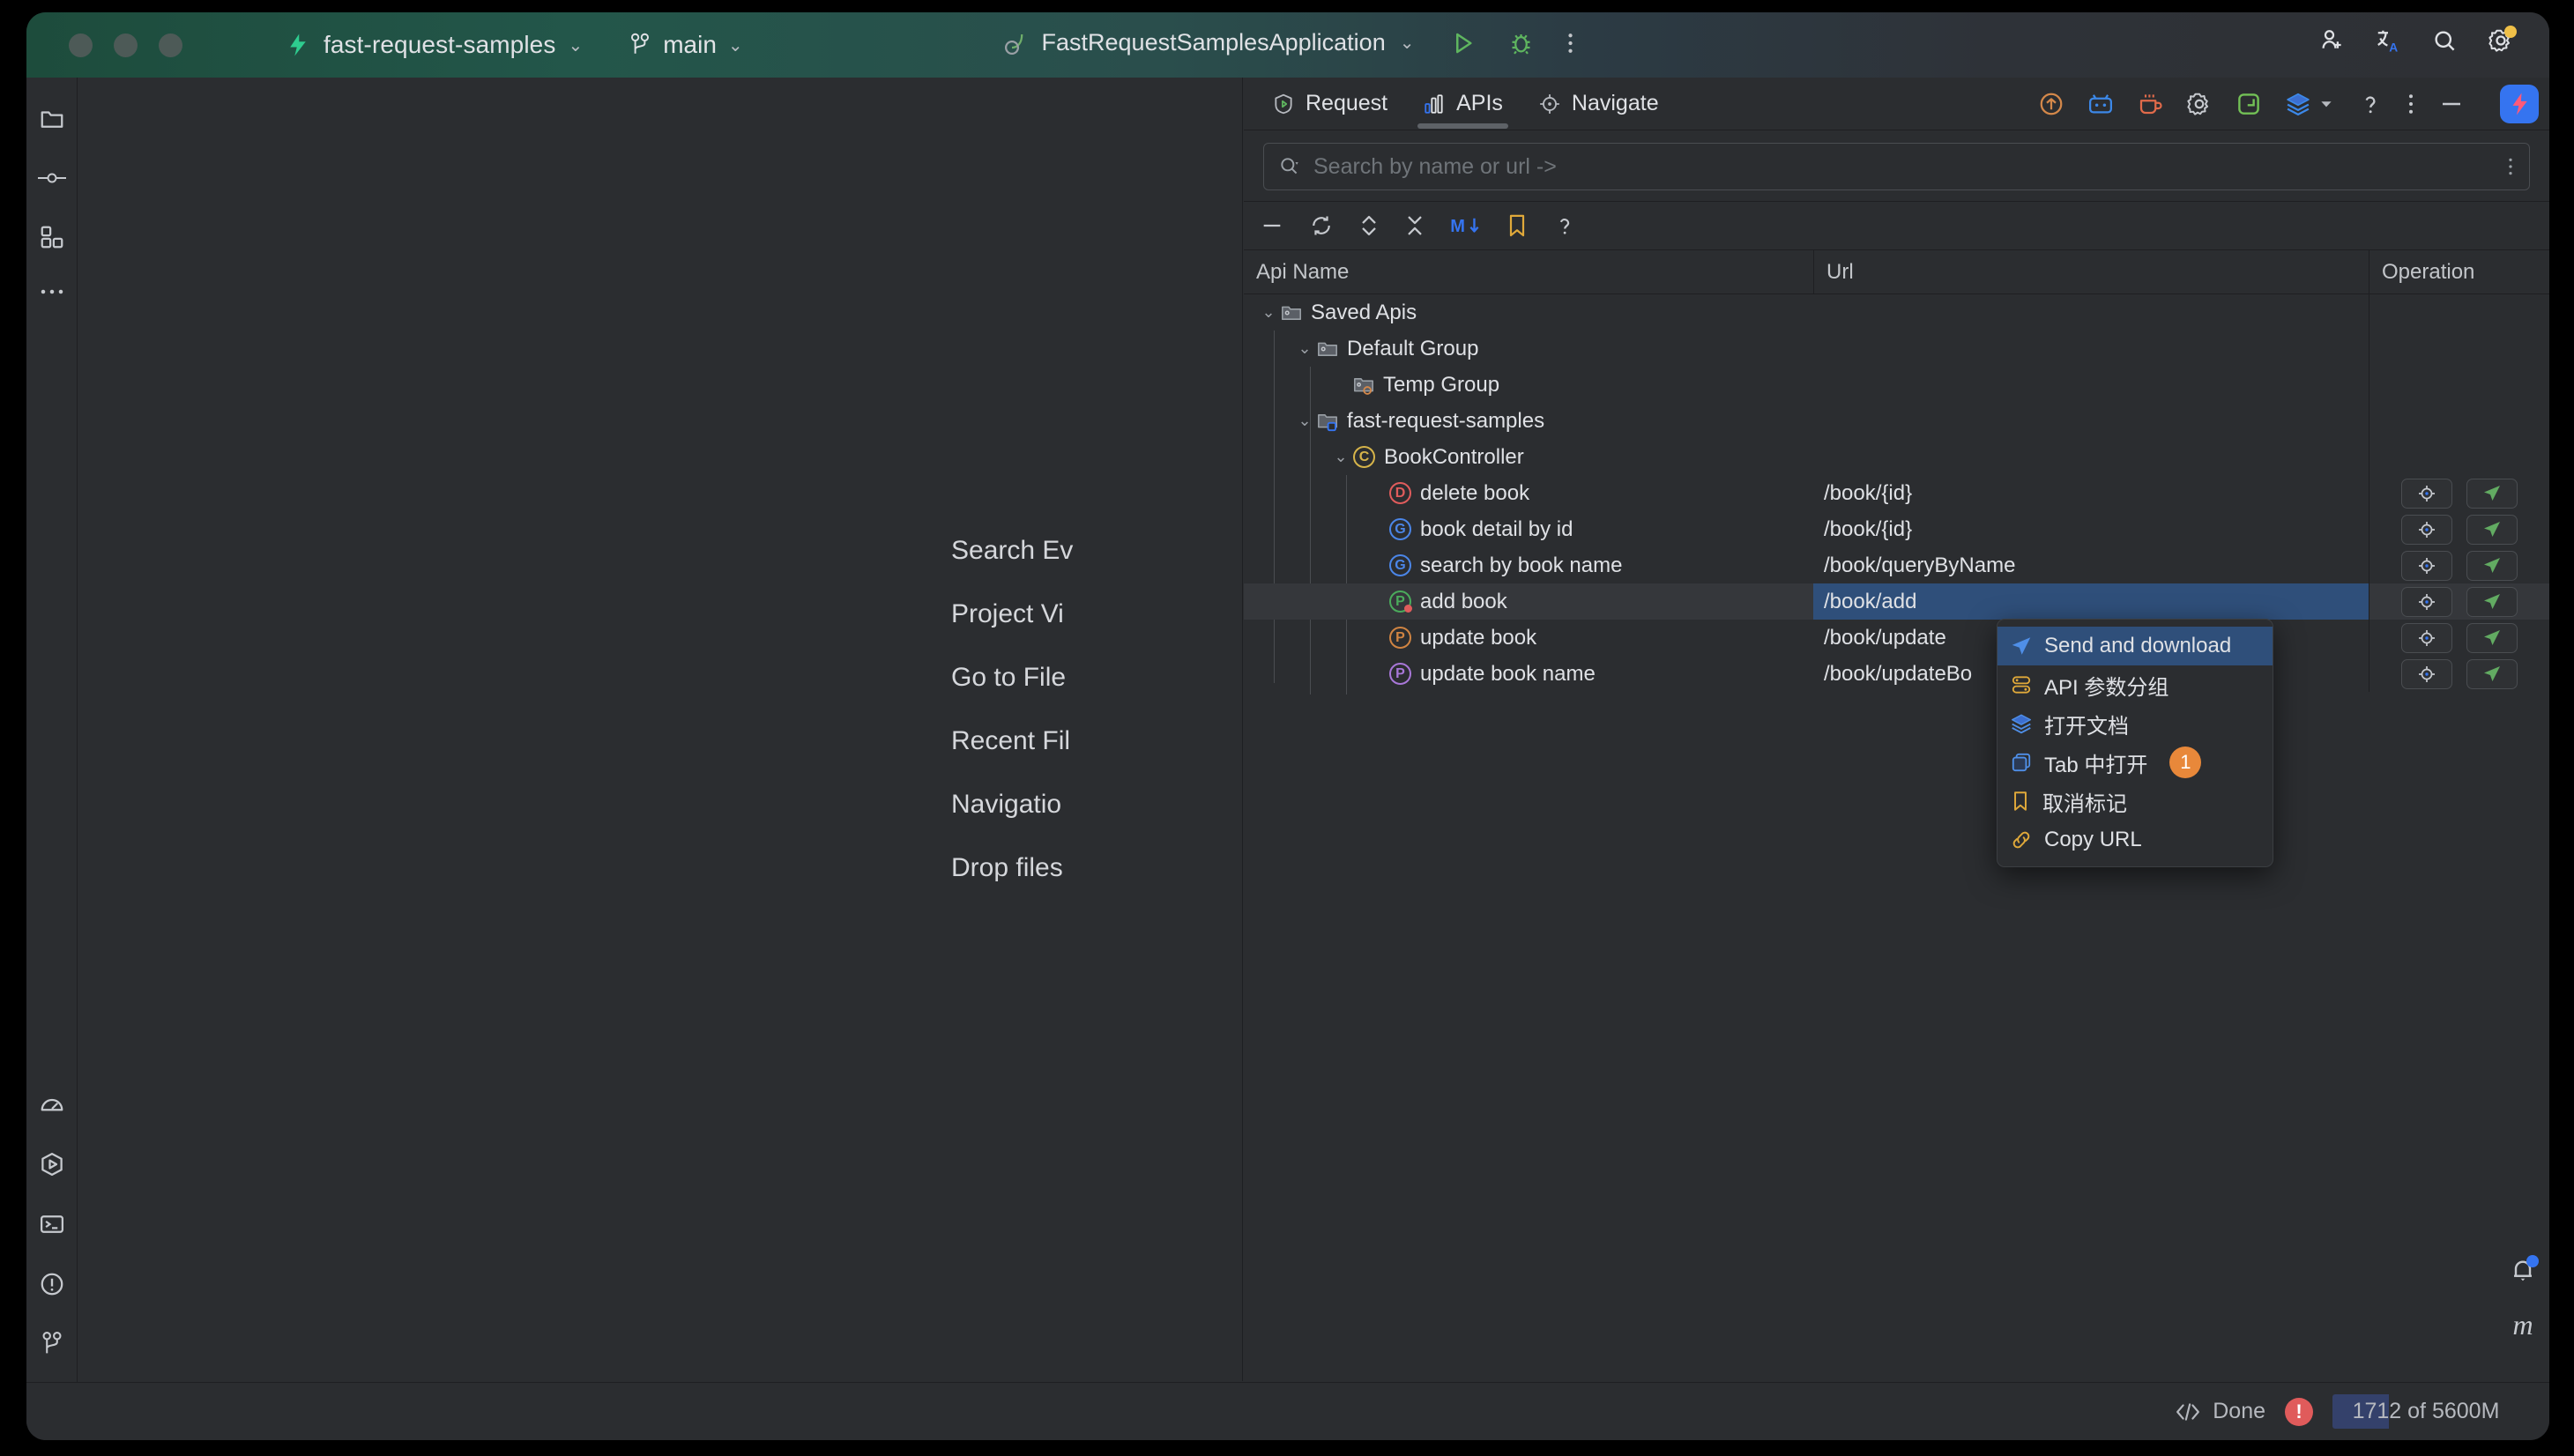 The width and height of the screenshot is (2574, 1456). I want to click on markdown-down-icon: M, so click(1466, 225).